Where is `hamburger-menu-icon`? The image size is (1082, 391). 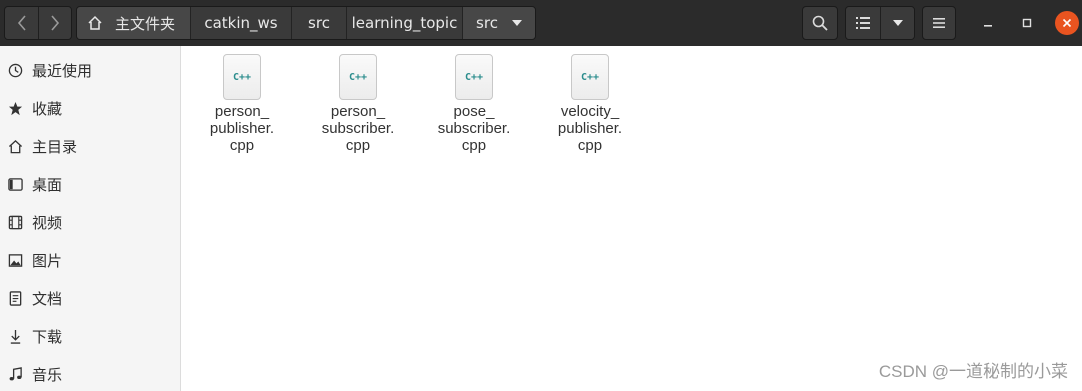
hamburger-menu-icon is located at coordinates (939, 23).